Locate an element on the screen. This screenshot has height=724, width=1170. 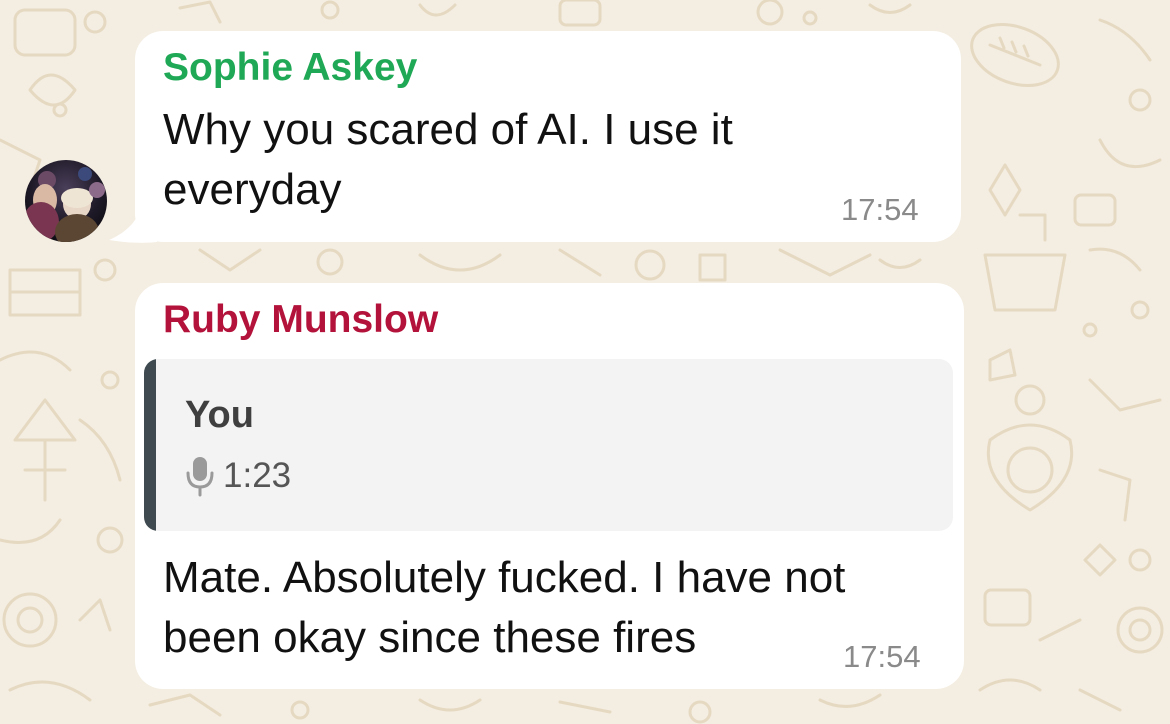
voice-note-duration: 1:23 is located at coordinates (257, 475).